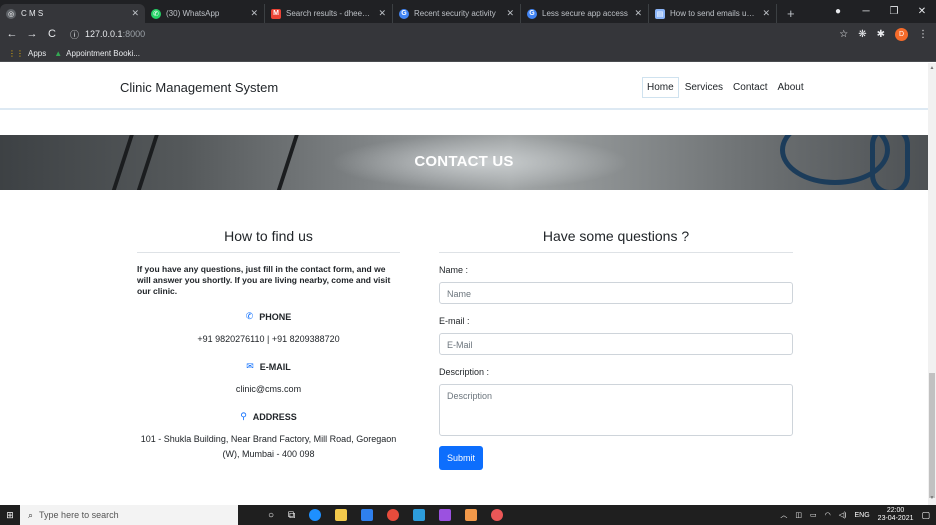  I want to click on tab-emails: ▤ How to send emails using P ✕, so click(713, 13).